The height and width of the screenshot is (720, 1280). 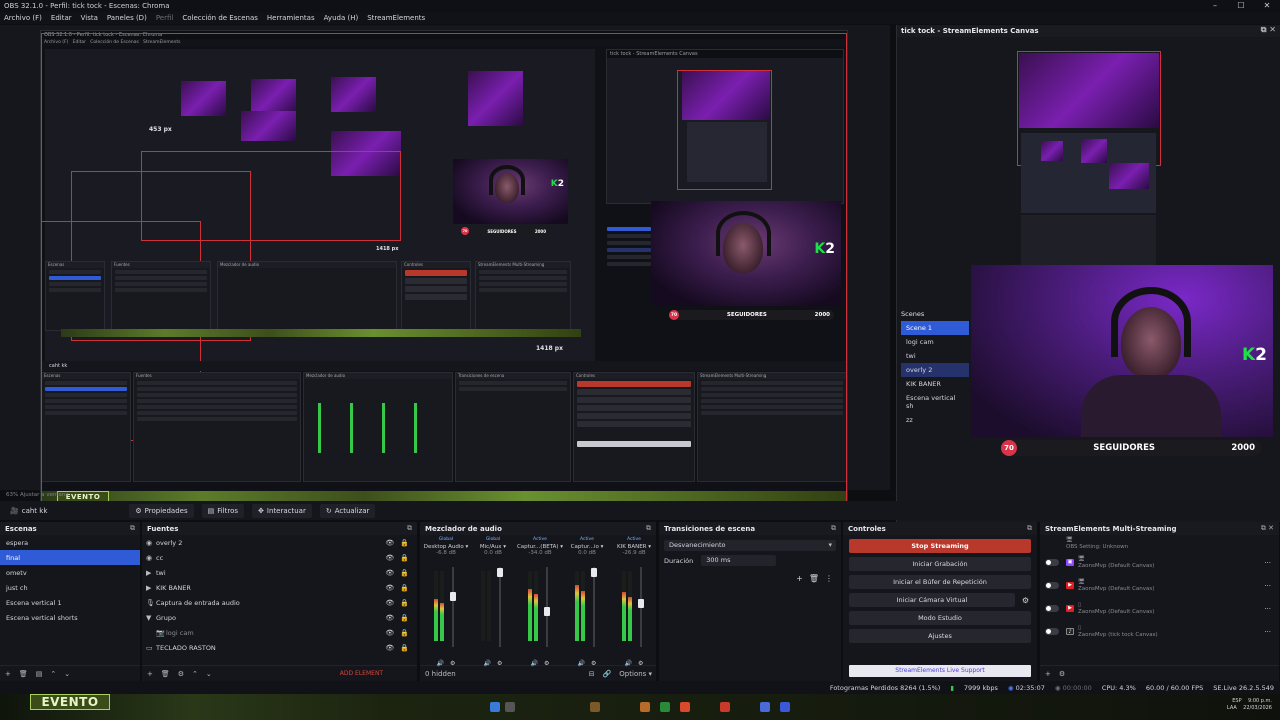 What do you see at coordinates (935, 342) in the screenshot?
I see `canvas-scene-item: logi cam` at bounding box center [935, 342].